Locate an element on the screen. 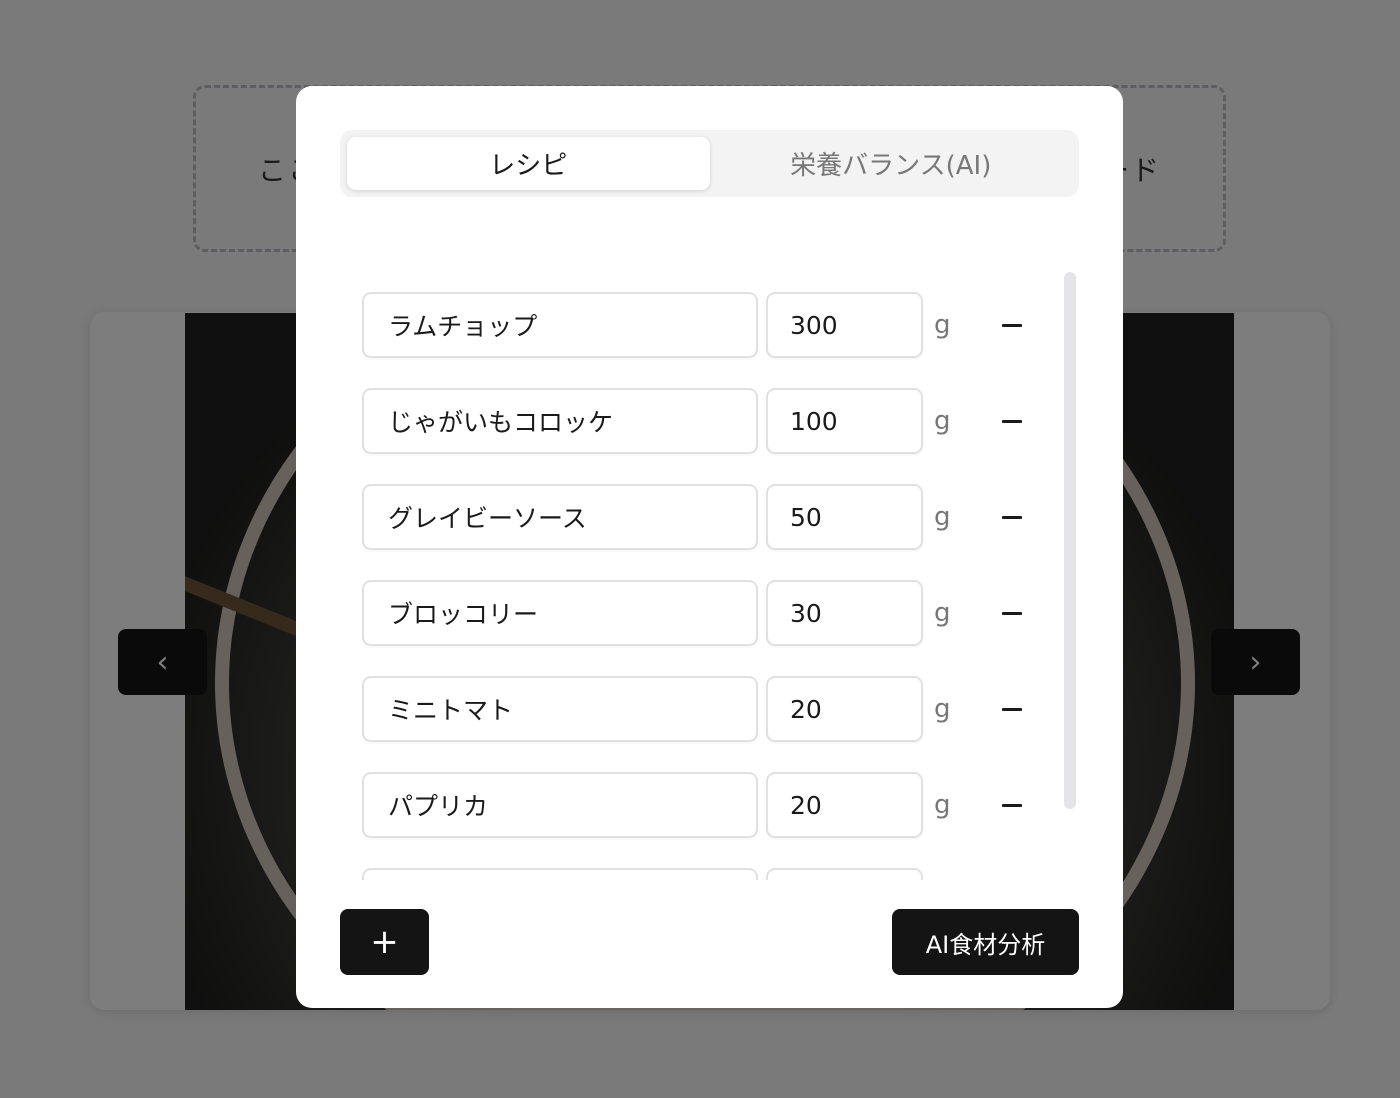  ingredient-amount-input: 300 is located at coordinates (844, 325).